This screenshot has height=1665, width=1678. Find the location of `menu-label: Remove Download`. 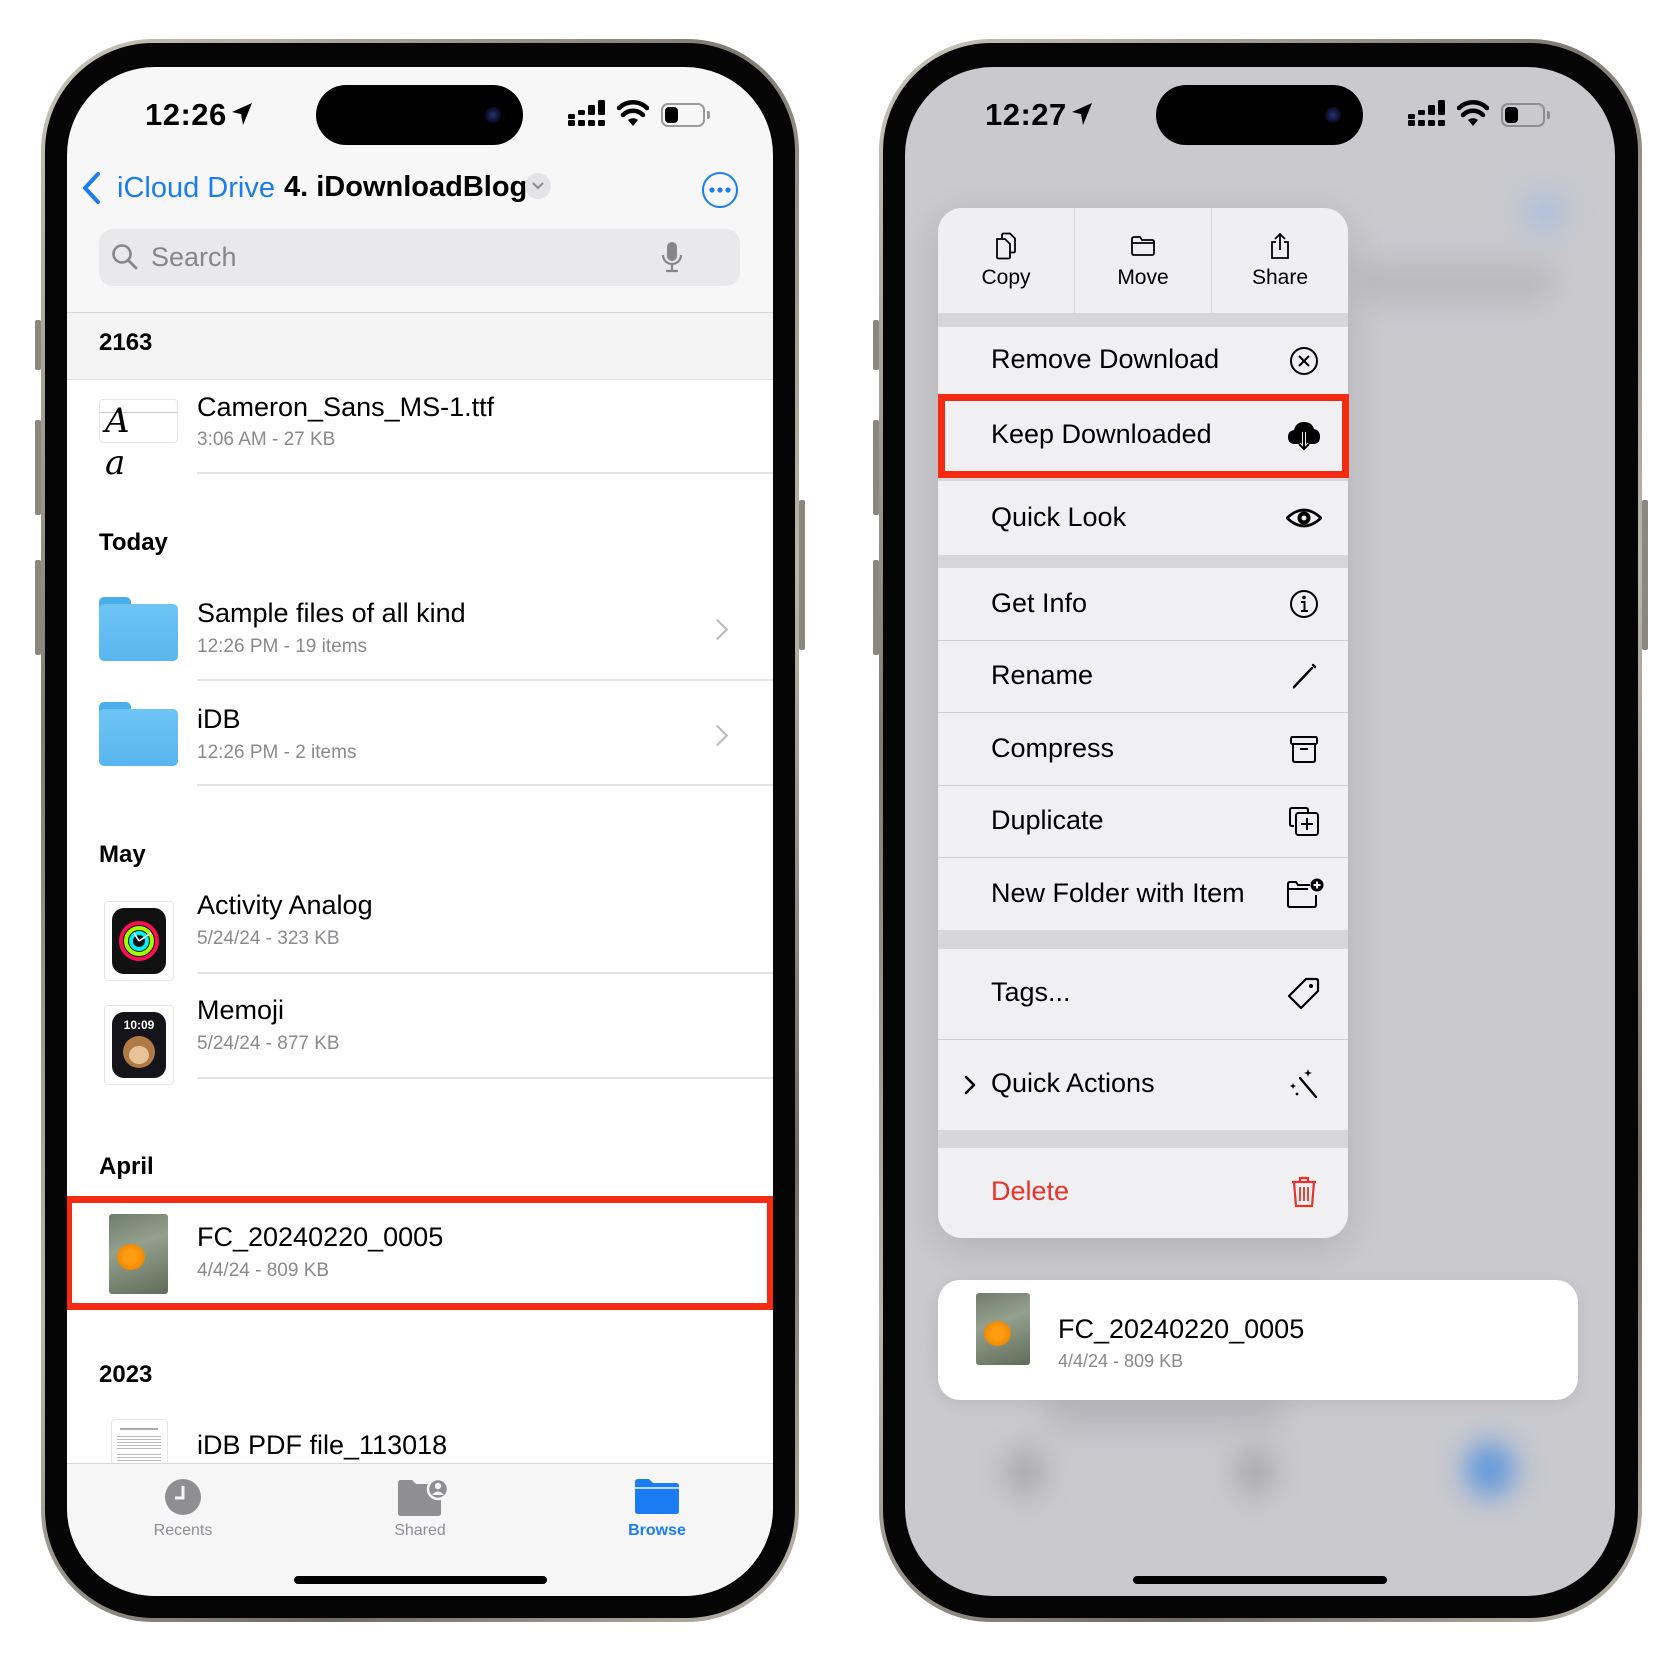

menu-label: Remove Download is located at coordinates (1105, 359).